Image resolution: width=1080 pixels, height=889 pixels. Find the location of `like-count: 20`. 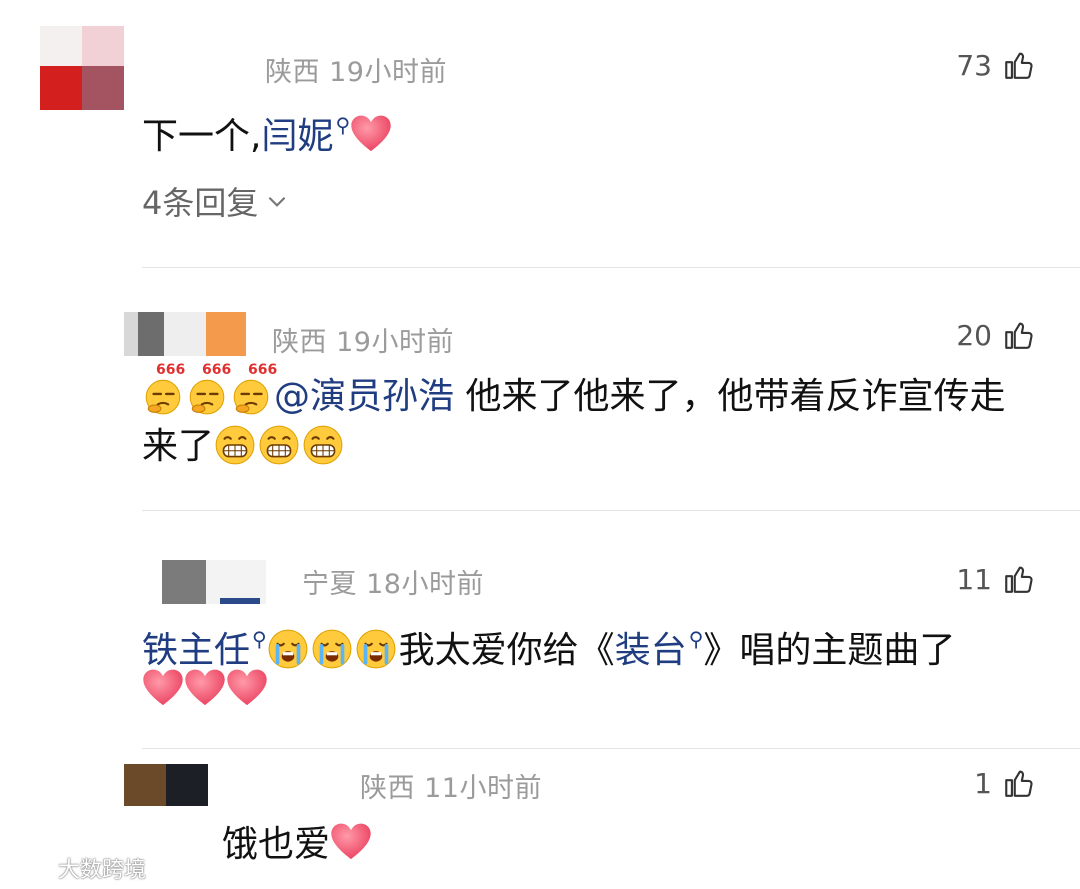

like-count: 20 is located at coordinates (974, 335).